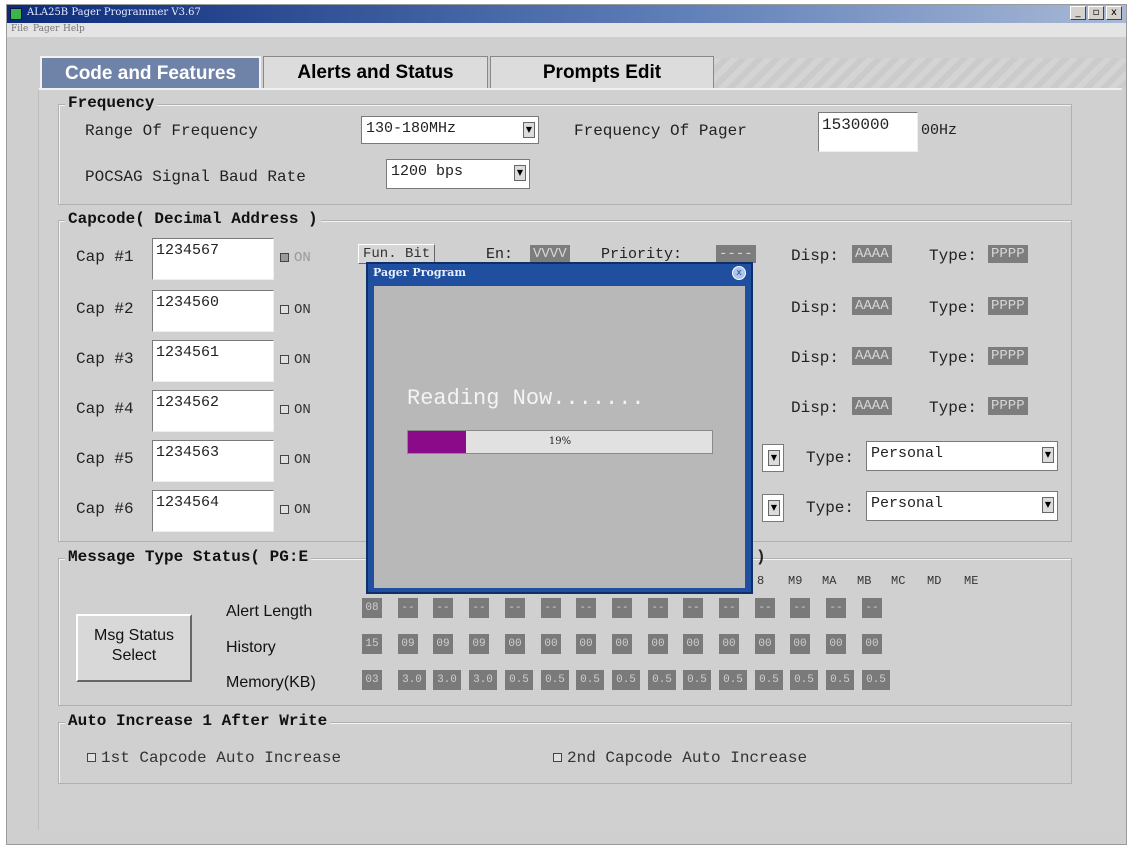  Describe the element at coordinates (213, 361) in the screenshot. I see `cap-3-input: 1234561` at that location.